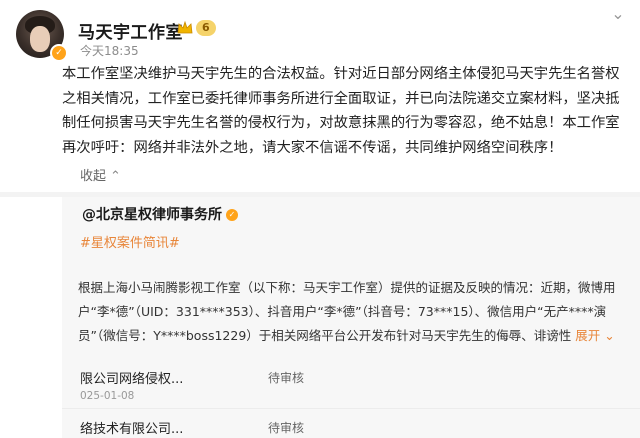 The height and width of the screenshot is (438, 640). Describe the element at coordinates (93, 176) in the screenshot. I see `collapse-label: 收起` at that location.